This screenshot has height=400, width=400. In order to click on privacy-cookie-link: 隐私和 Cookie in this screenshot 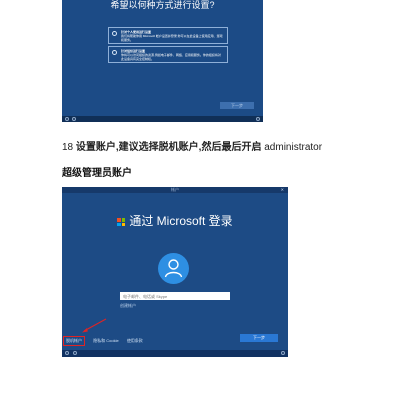, I will do `click(106, 340)`.